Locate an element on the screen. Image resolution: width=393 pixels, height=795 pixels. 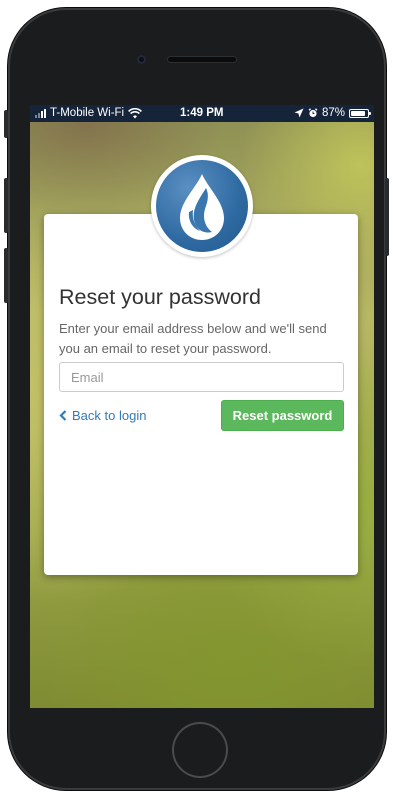
battery-percent: 87% is located at coordinates (333, 113).